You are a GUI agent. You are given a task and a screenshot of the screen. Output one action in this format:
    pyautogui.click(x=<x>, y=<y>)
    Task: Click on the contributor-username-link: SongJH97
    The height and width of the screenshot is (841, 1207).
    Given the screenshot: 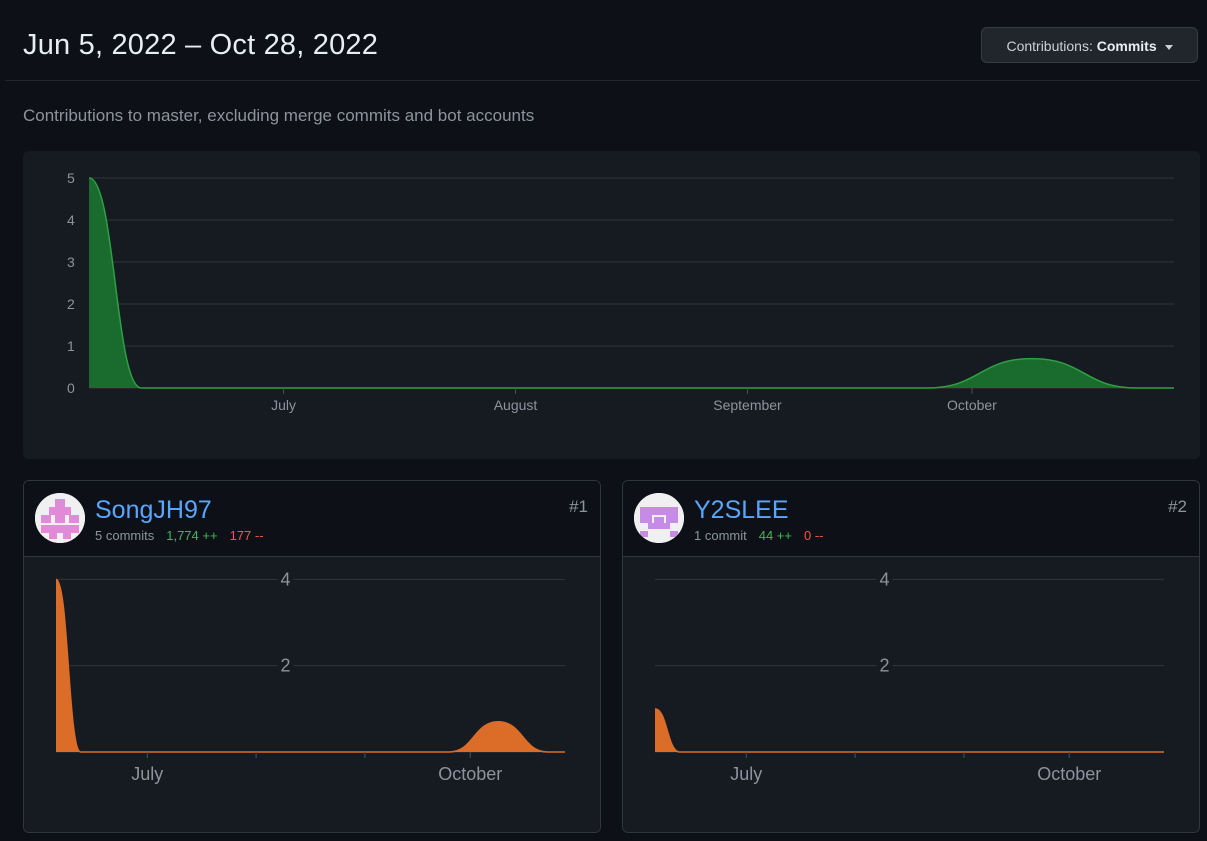 What is the action you would take?
    pyautogui.click(x=153, y=510)
    